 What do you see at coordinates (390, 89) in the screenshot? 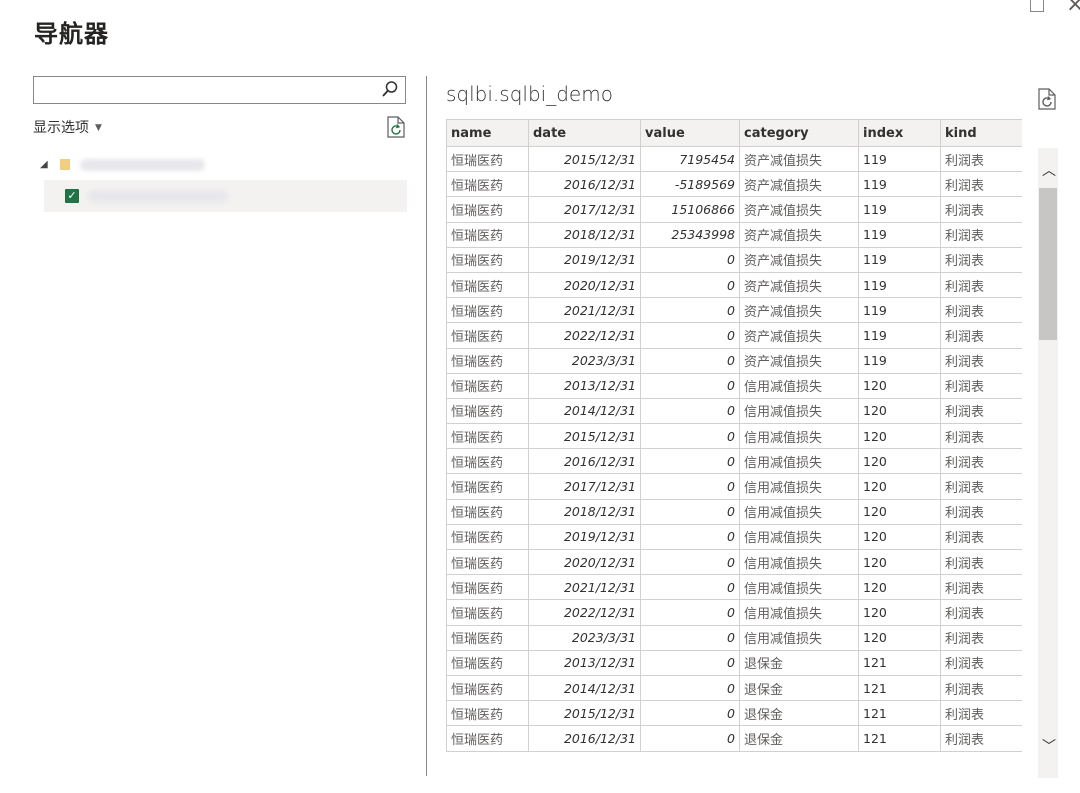
I see `search-icon` at bounding box center [390, 89].